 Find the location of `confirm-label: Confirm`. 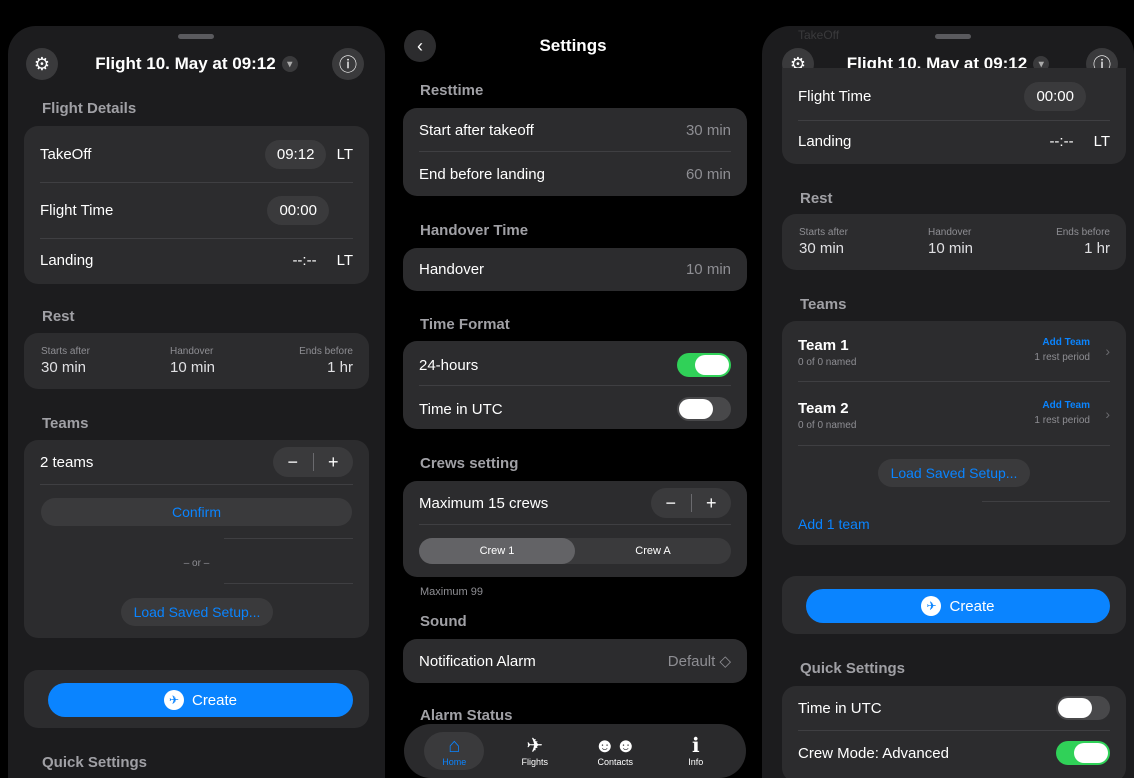

confirm-label: Confirm is located at coordinates (196, 512).